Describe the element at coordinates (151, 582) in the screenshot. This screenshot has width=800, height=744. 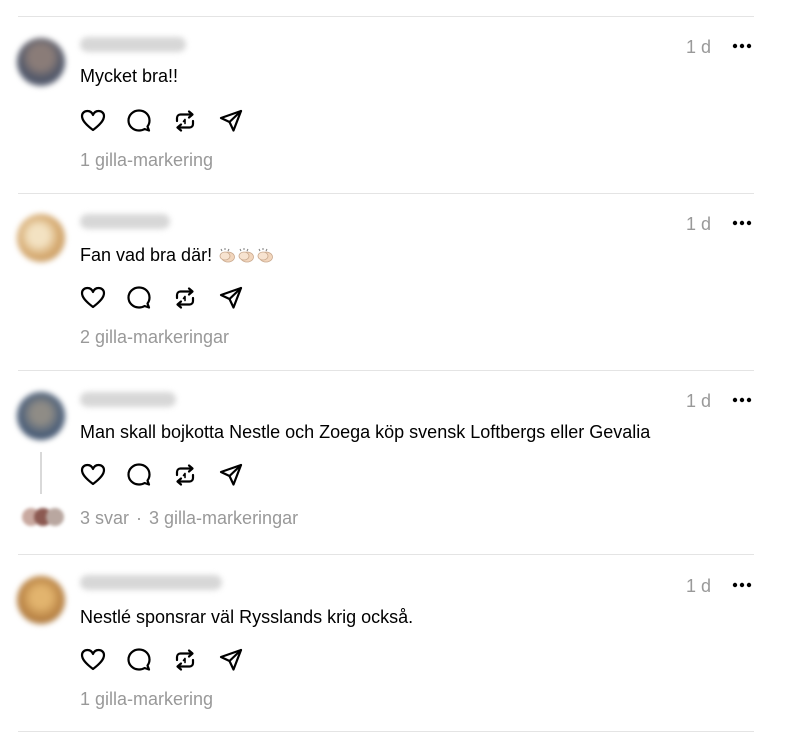
I see `username: pellejohansolin` at that location.